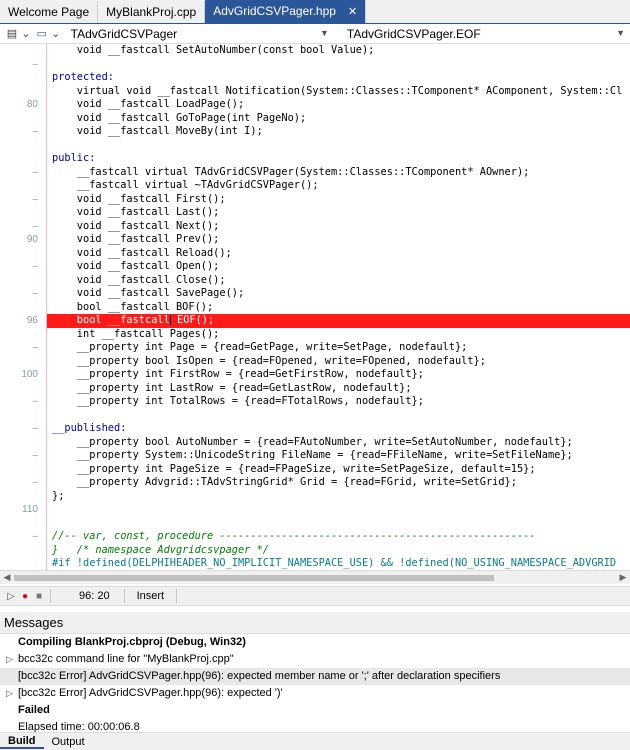 Image resolution: width=630 pixels, height=750 pixels. Describe the element at coordinates (160, 549) in the screenshot. I see `code-line: } /* namespace Advgridcsvpager */` at that location.